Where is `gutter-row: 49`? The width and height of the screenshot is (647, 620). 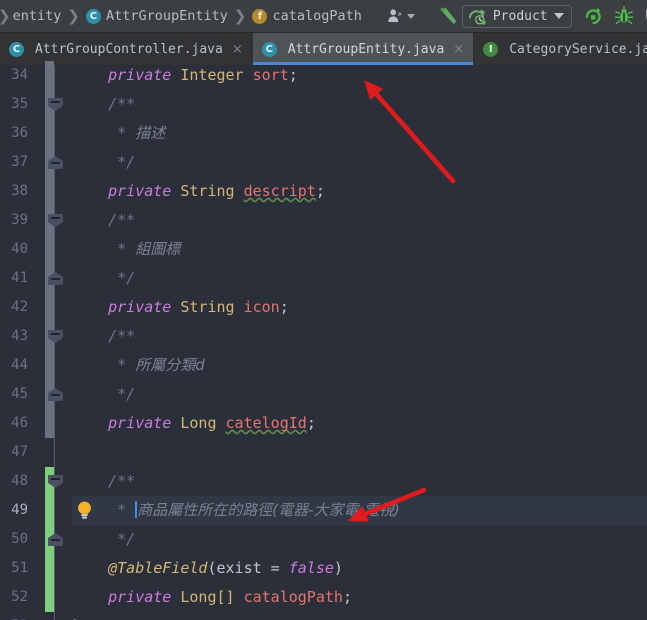 gutter-row: 49 is located at coordinates (36, 510).